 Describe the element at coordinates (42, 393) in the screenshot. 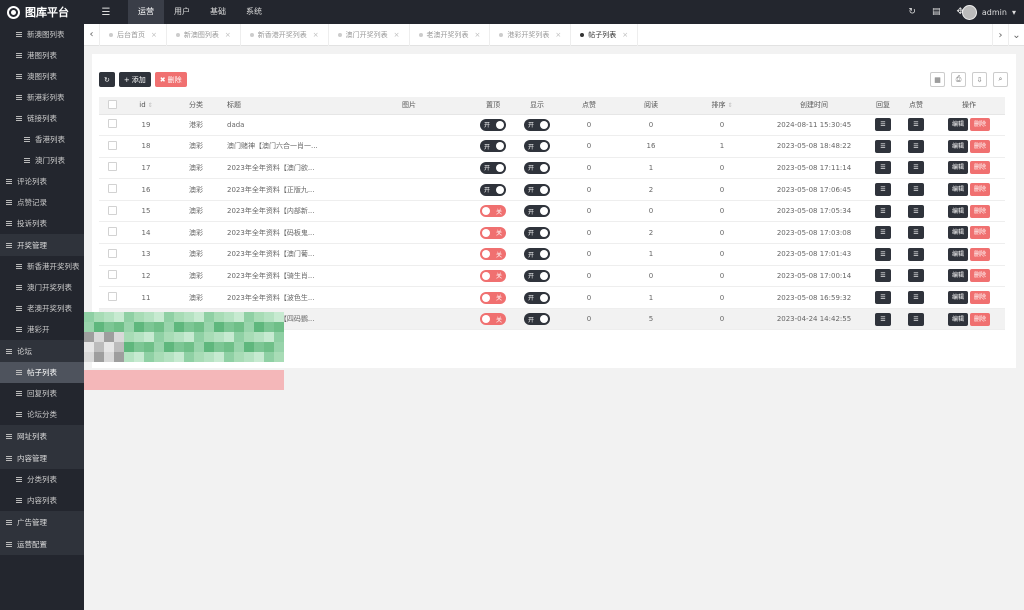

I see `sidebar-item: 回复列表` at that location.